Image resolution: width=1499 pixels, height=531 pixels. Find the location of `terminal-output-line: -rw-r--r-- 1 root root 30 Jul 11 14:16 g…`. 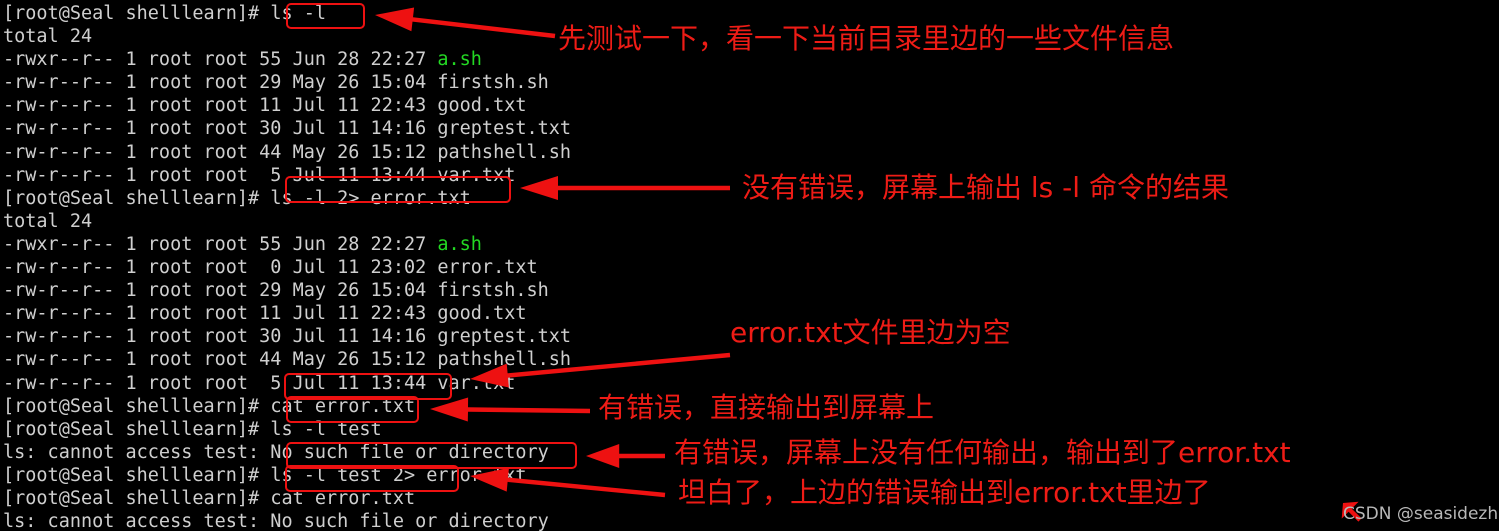

terminal-output-line: -rw-r--r-- 1 root root 30 Jul 11 14:16 g… is located at coordinates (751, 128).